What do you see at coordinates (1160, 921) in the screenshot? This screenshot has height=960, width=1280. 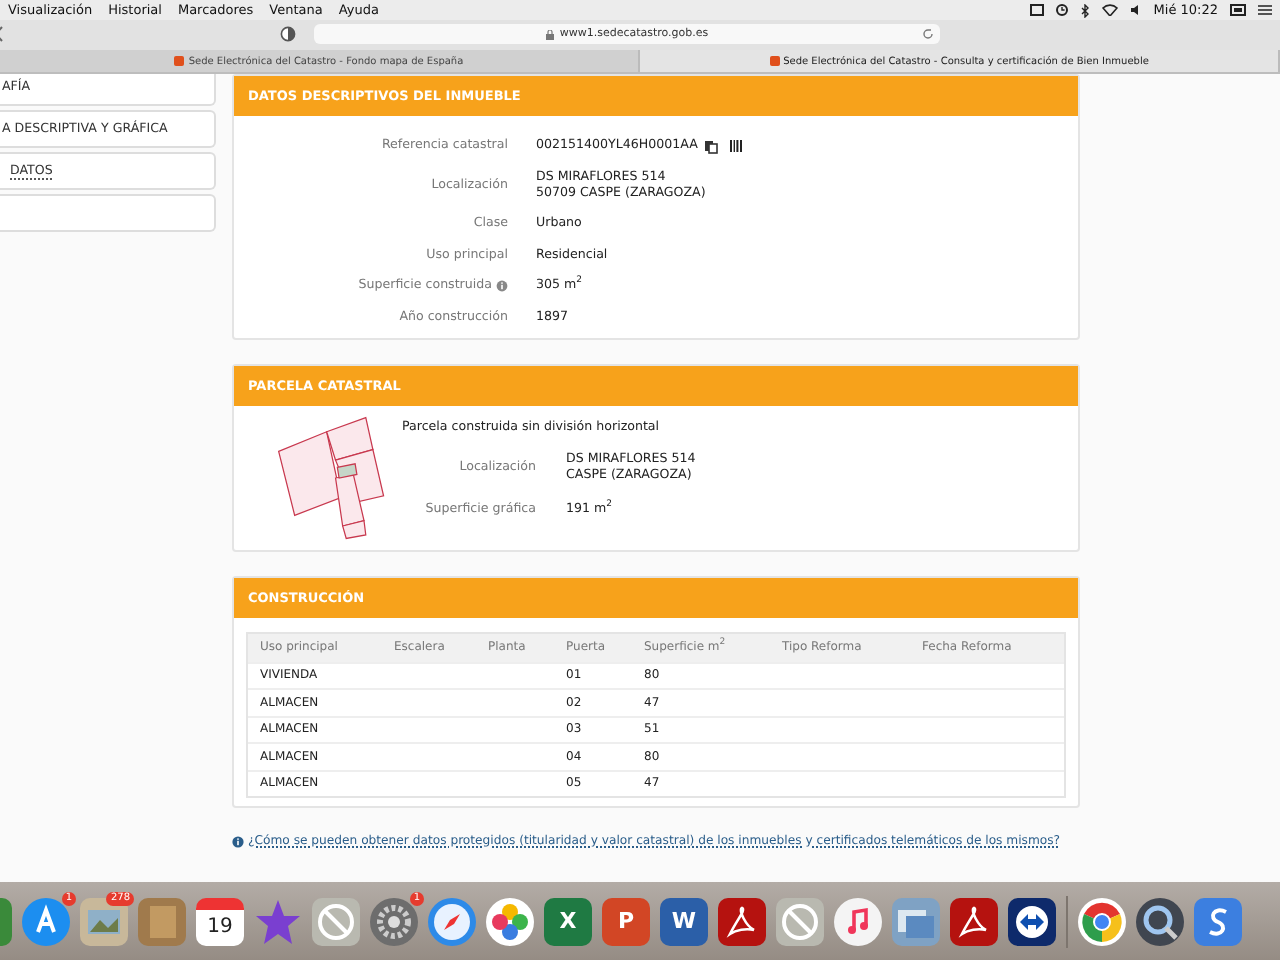 I see `magnifier-icon` at bounding box center [1160, 921].